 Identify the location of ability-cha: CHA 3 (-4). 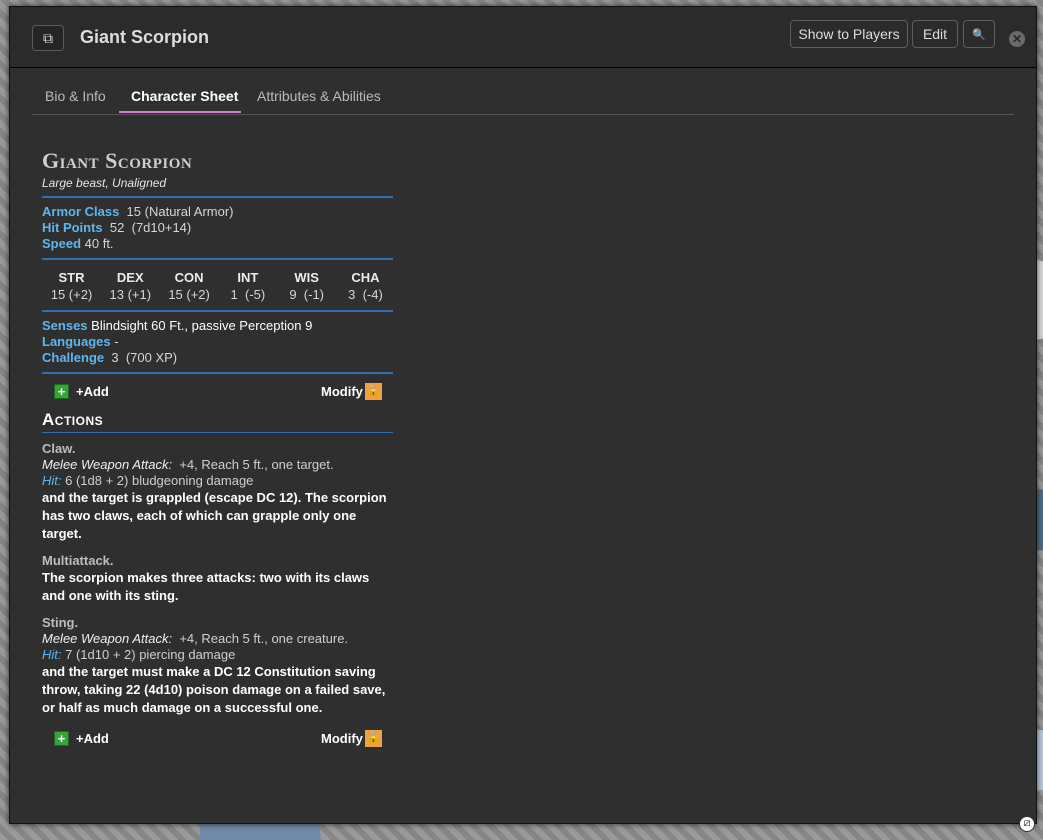
(365, 286).